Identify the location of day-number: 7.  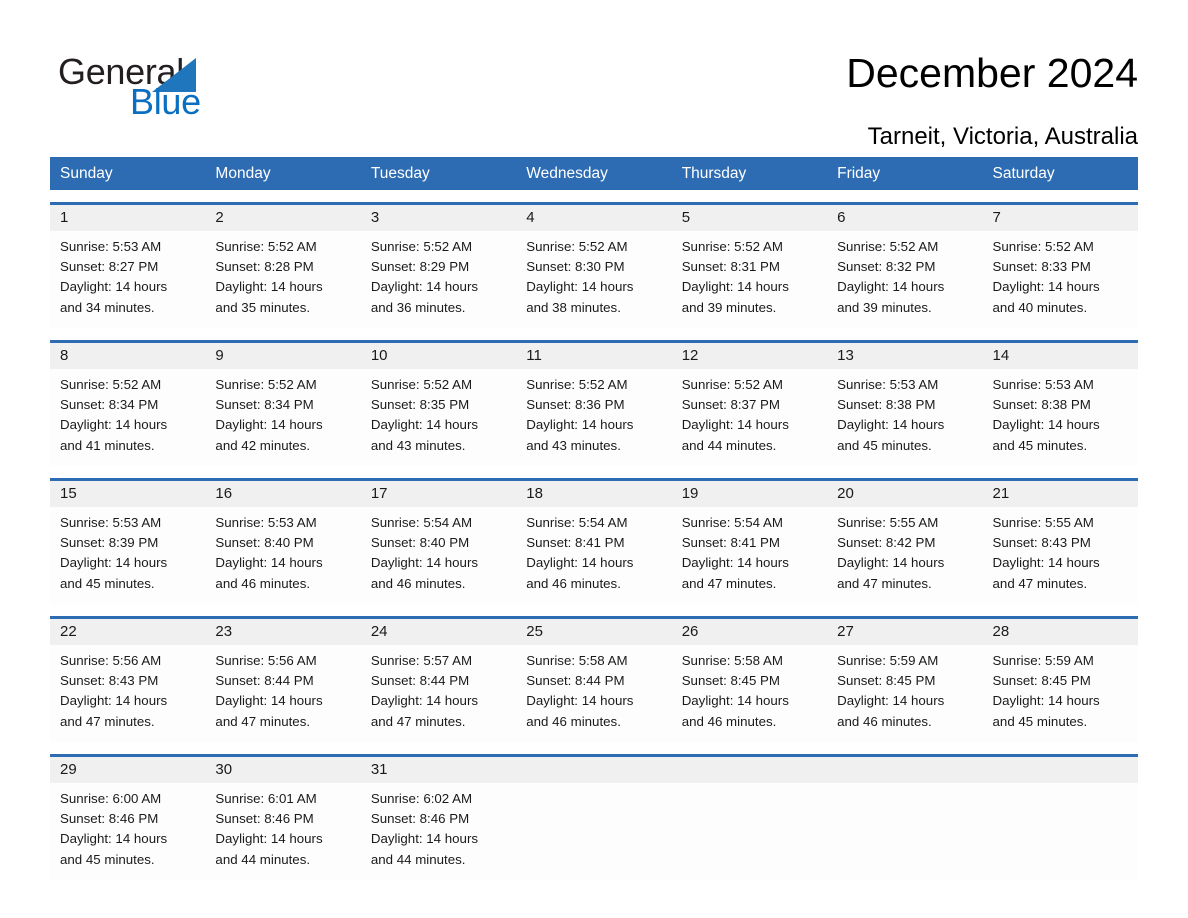
(1060, 218).